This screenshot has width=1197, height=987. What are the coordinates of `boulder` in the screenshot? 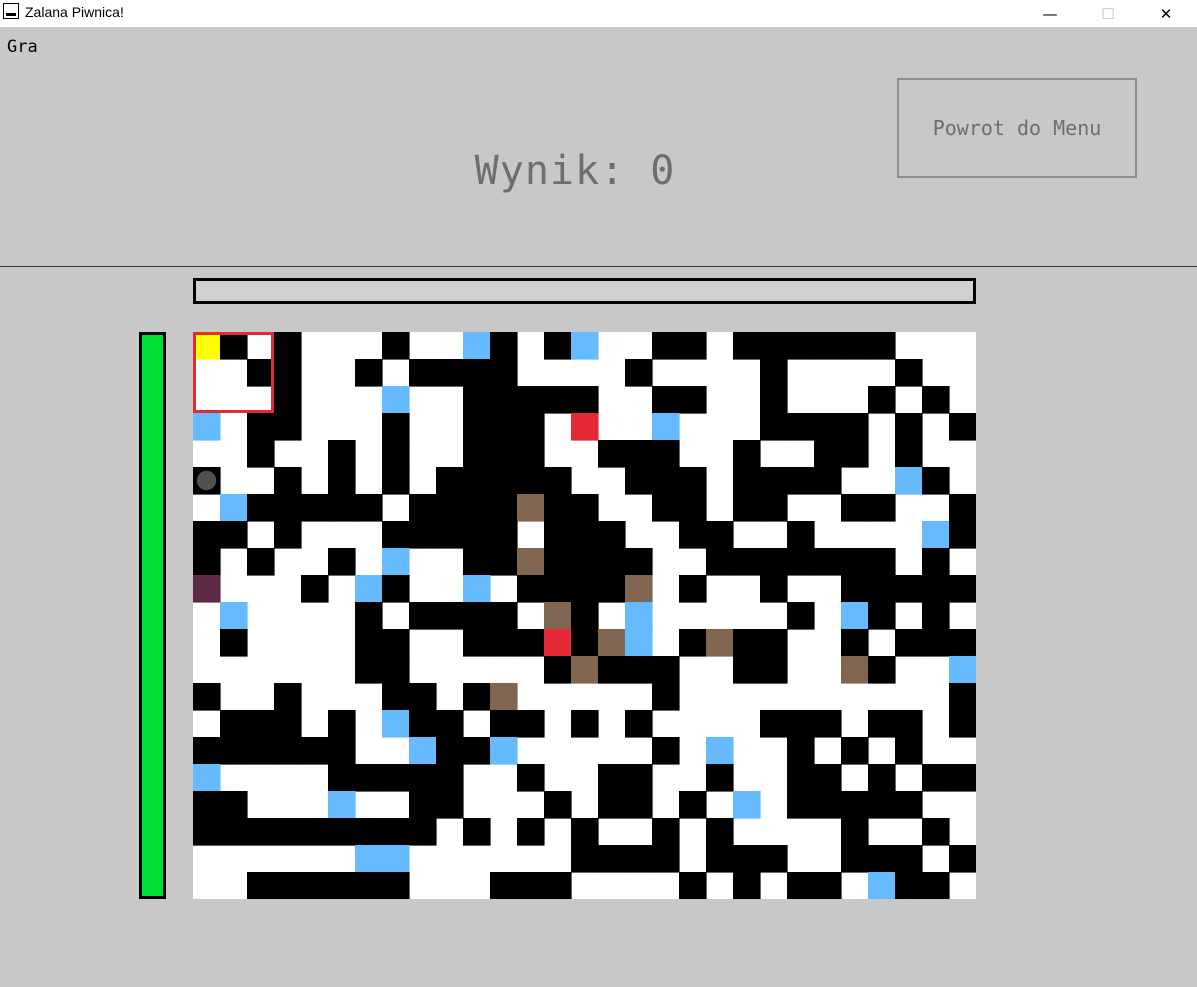 It's located at (206, 480).